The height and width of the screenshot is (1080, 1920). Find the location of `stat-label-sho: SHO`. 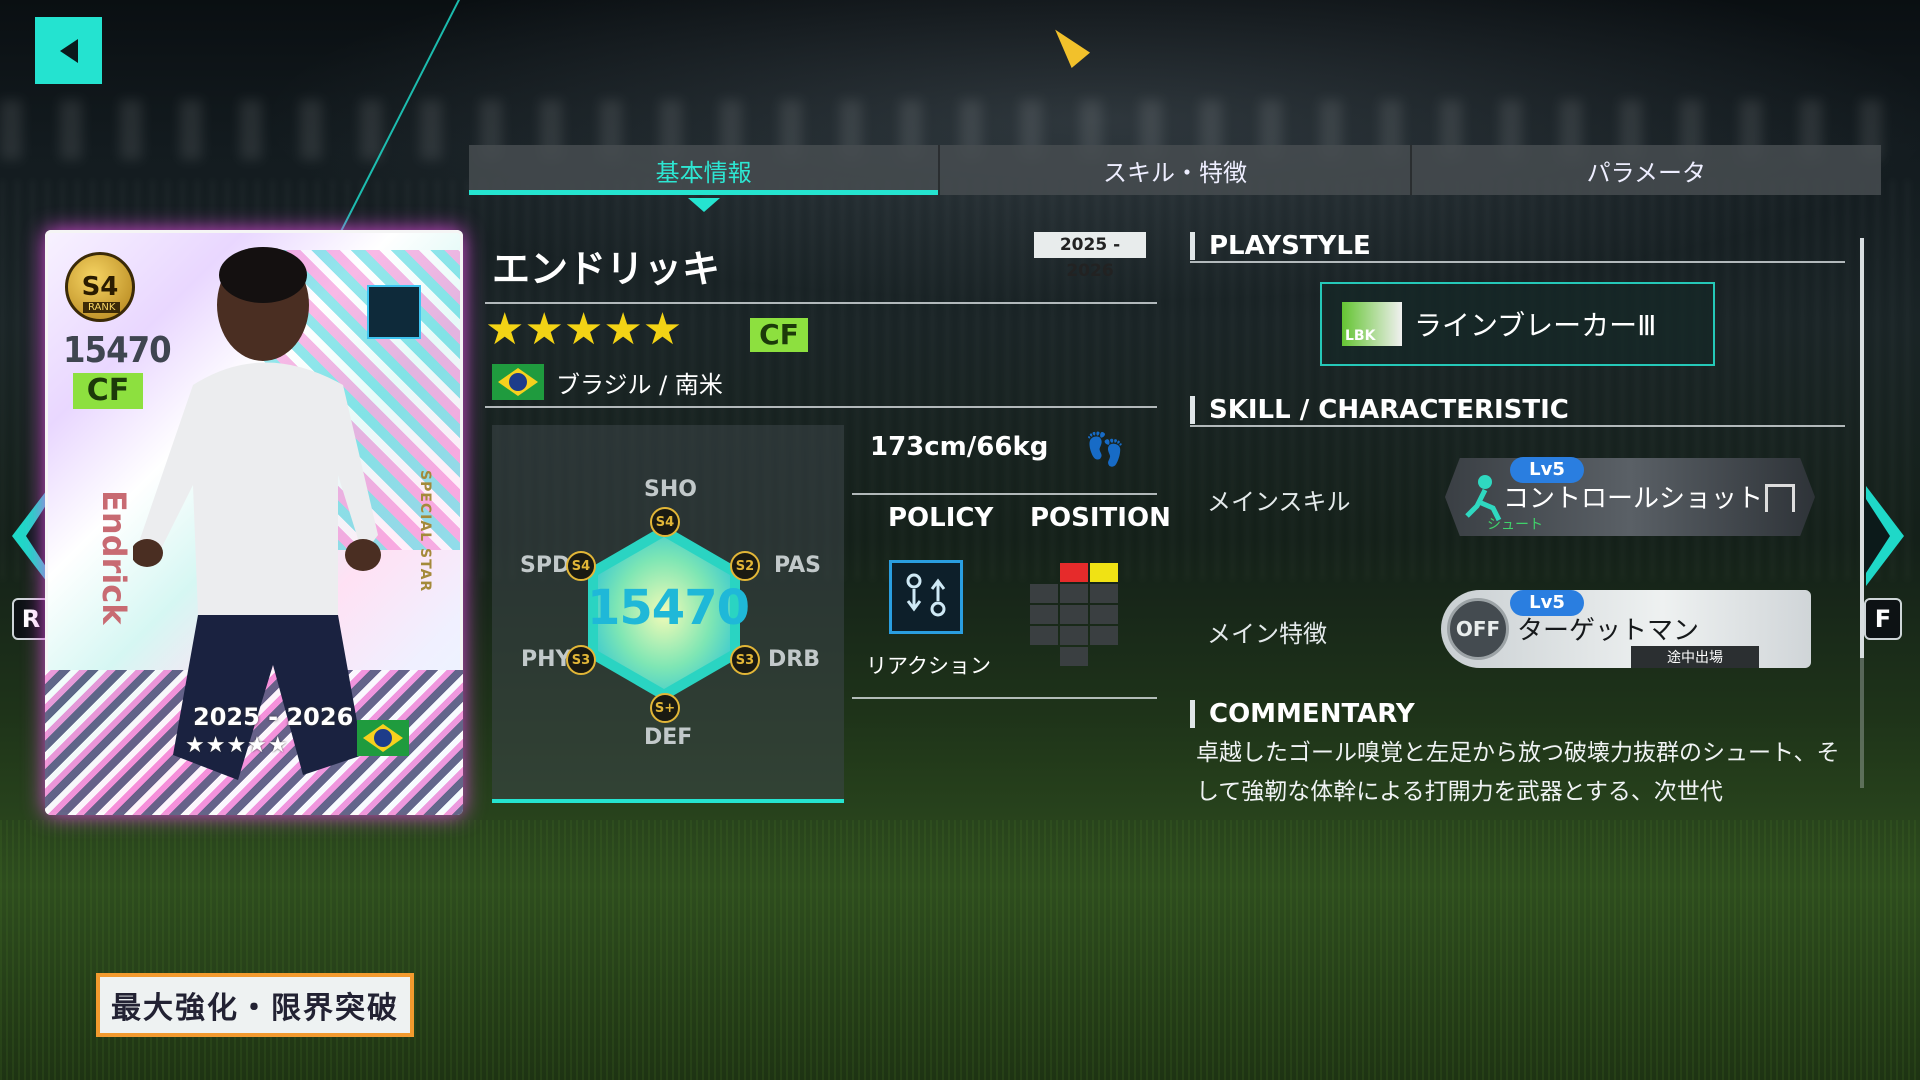

stat-label-sho: SHO is located at coordinates (670, 489).